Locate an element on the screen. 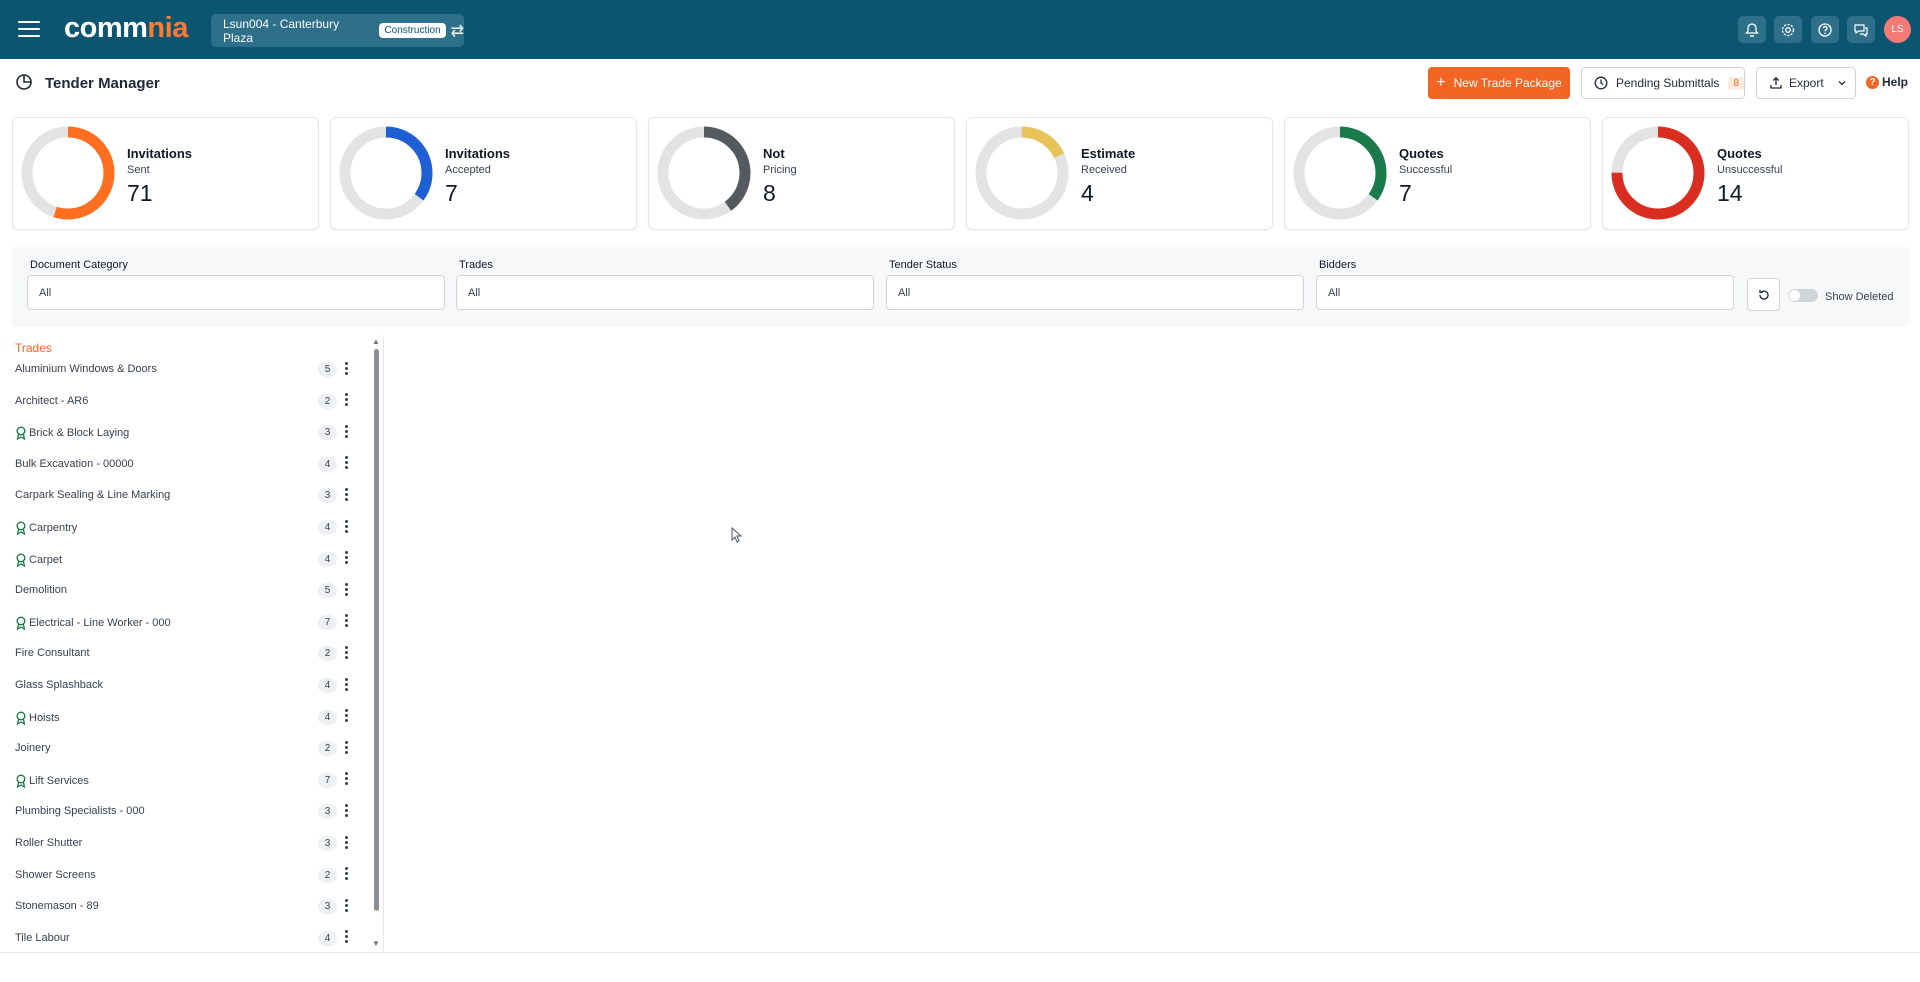  trade-list-item: Brick & Block Laying 3 is located at coordinates (180, 435).